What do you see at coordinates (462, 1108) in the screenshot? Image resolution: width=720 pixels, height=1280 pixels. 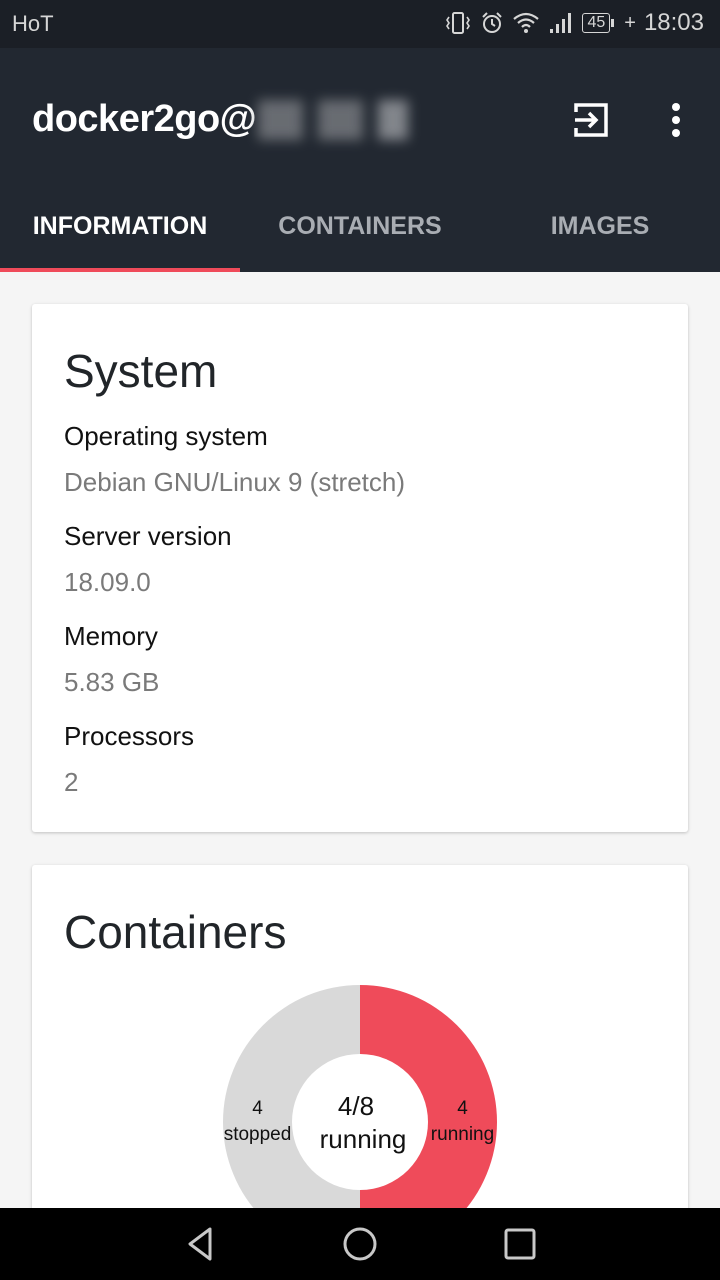 I see `slice-label-running-count: 4` at bounding box center [462, 1108].